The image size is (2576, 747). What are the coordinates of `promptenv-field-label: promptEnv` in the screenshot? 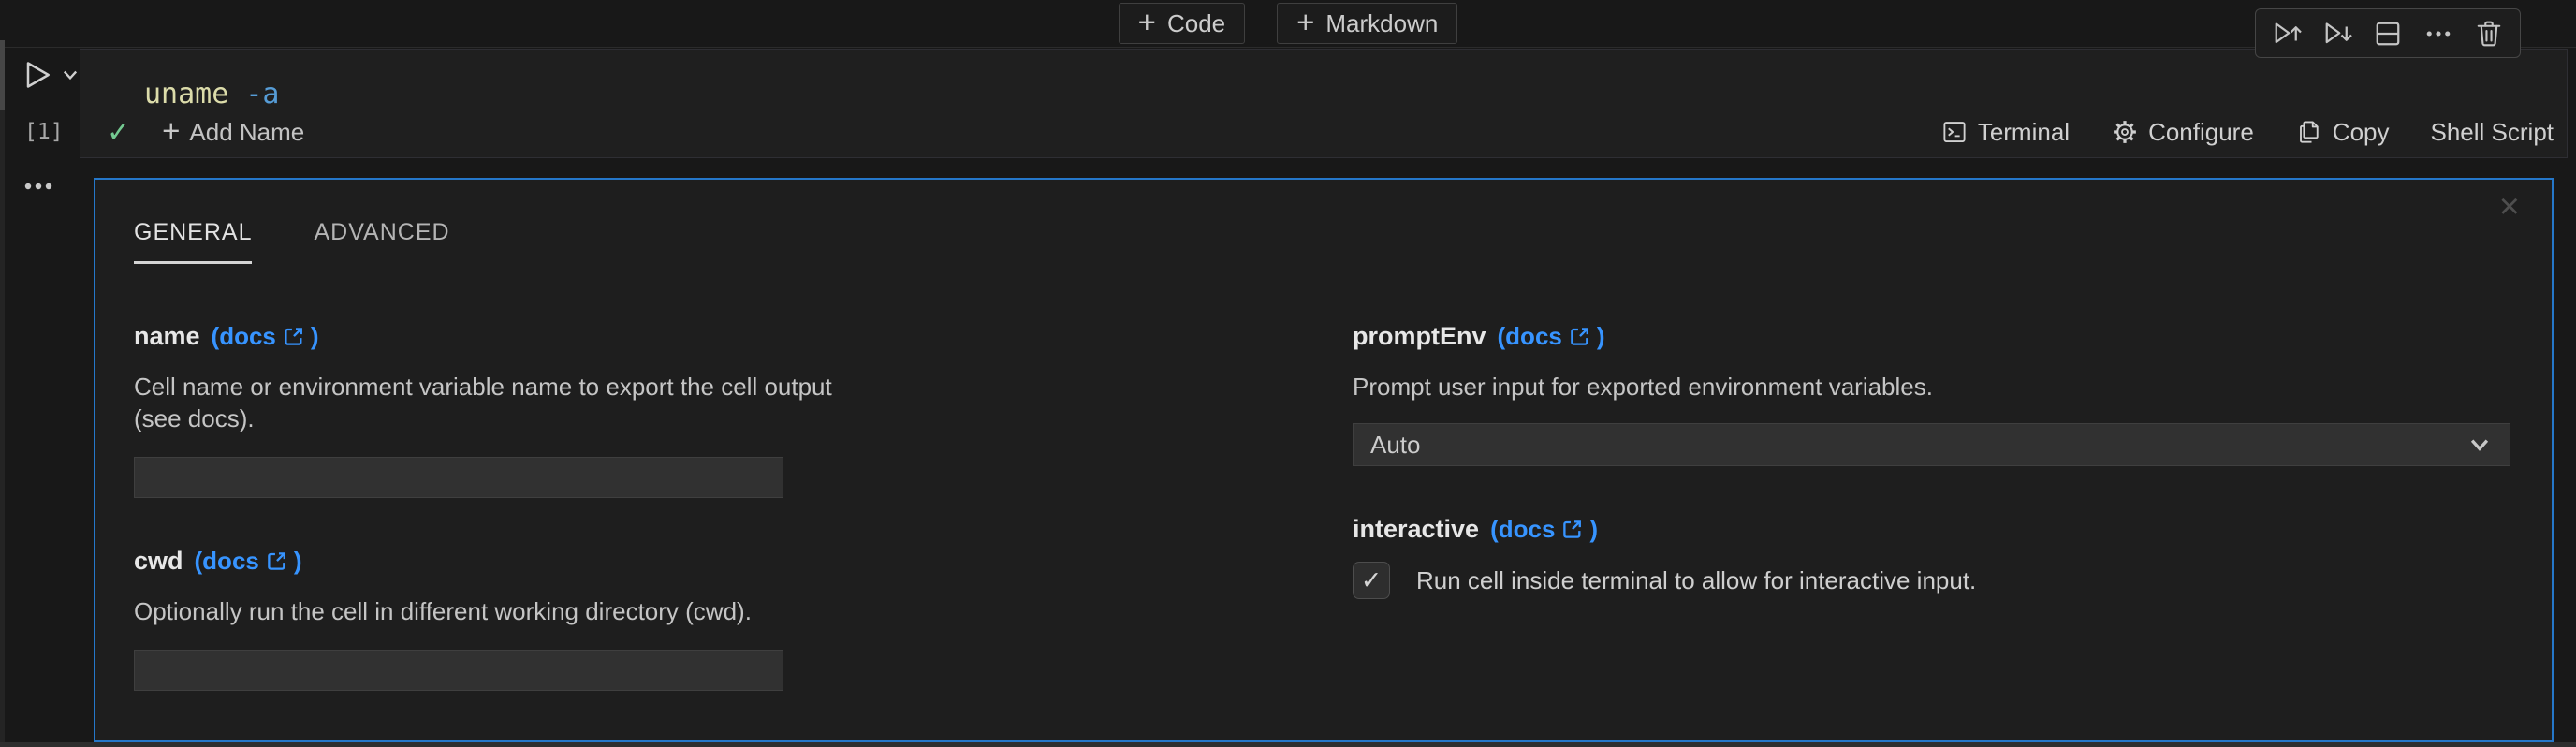 It's located at (1419, 335).